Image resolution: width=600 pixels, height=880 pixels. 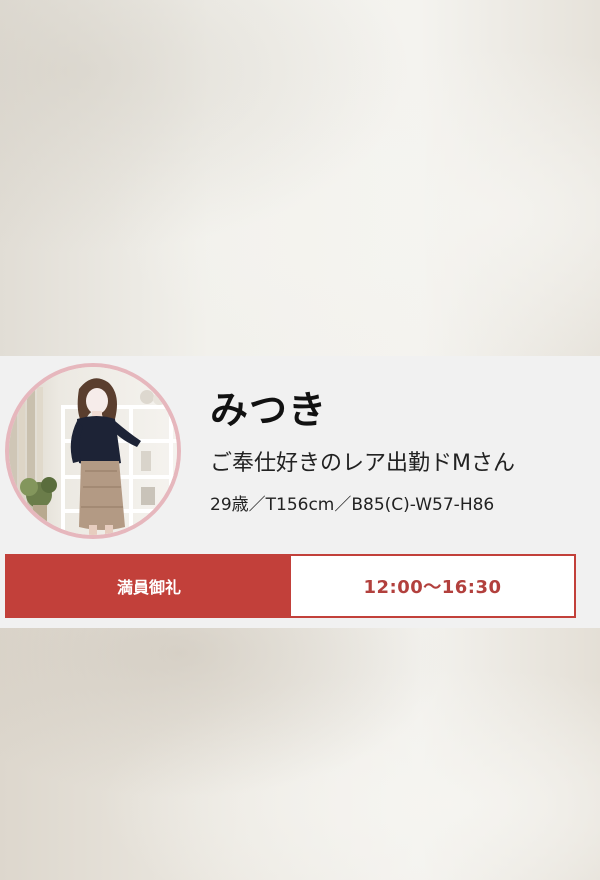 I want to click on schedule-bar: 満員御礼 12:00〜16:30, so click(x=290, y=586).